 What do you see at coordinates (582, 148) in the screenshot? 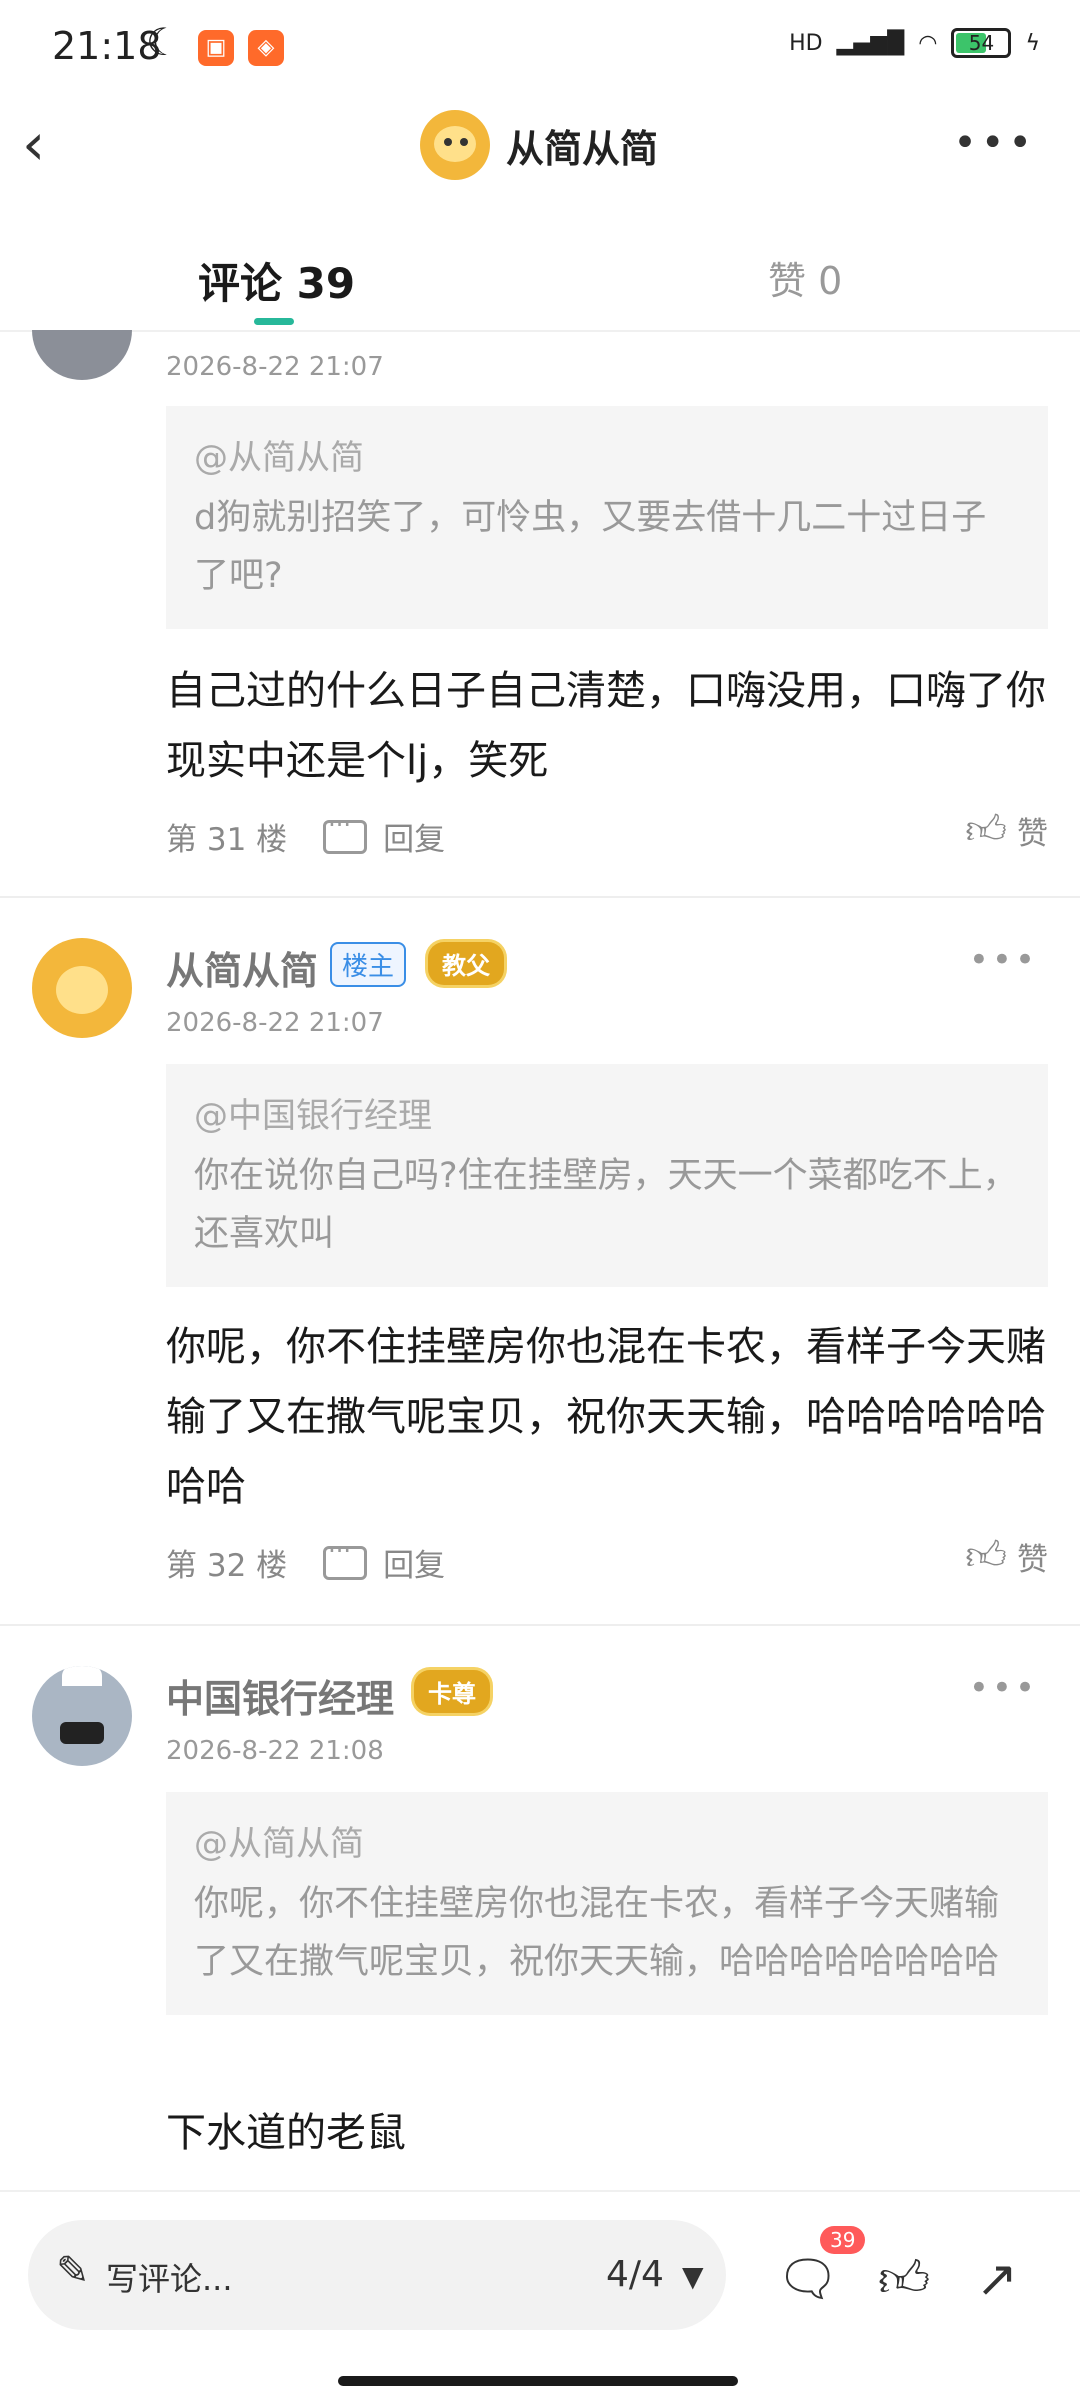
I see `page-title: 从简从简` at bounding box center [582, 148].